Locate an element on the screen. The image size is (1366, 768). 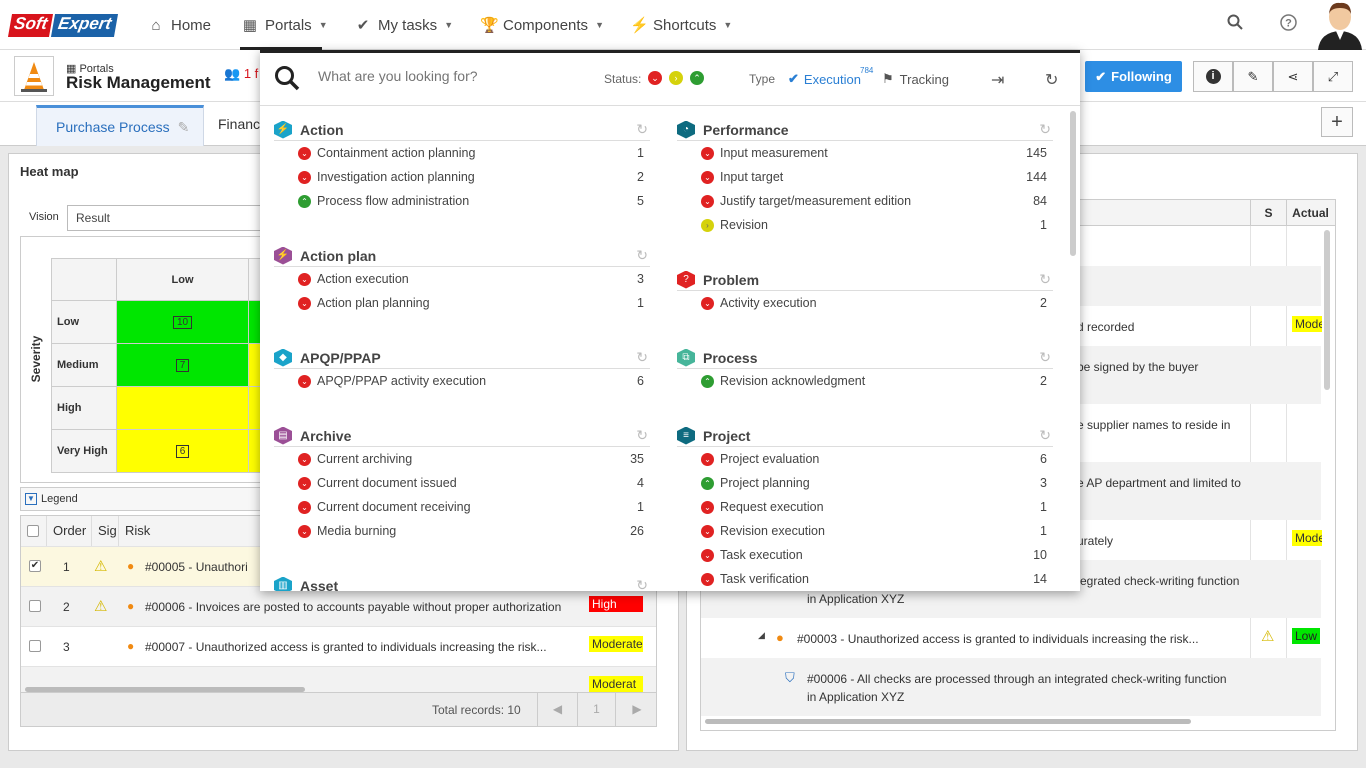
heat-cell is located at coordinates (182, 408).